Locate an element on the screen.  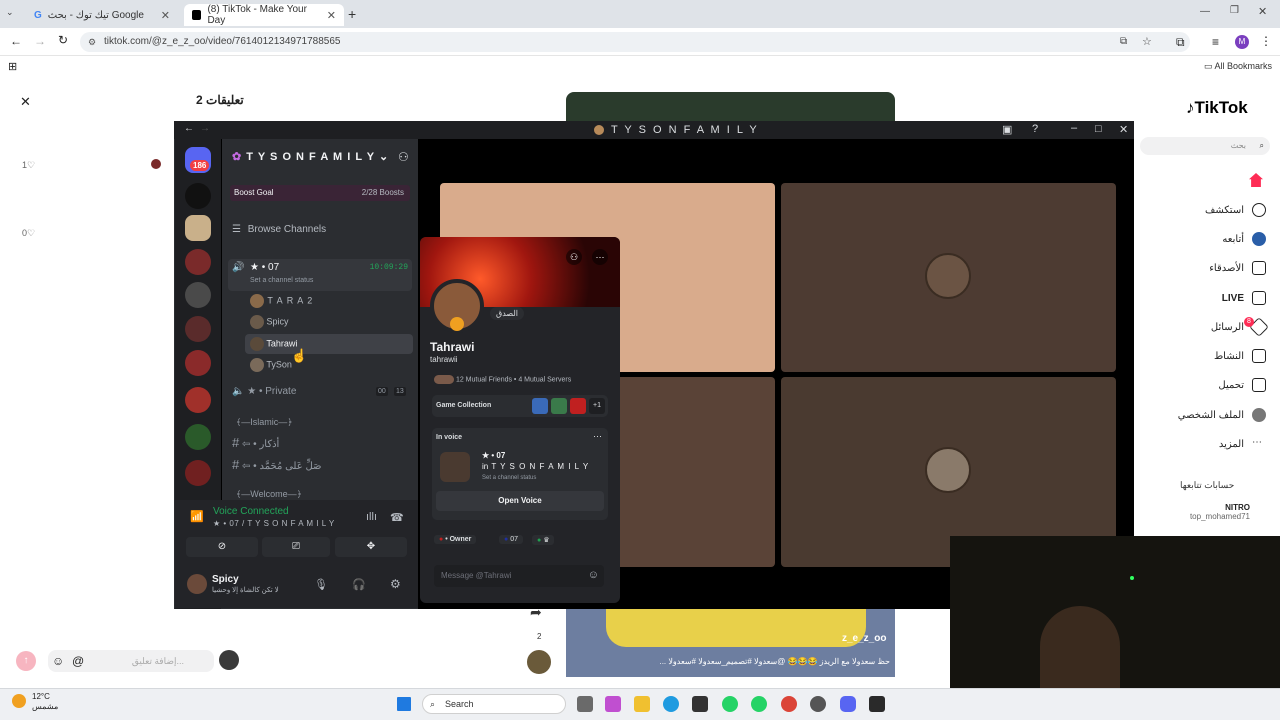
private-channel: 🔈 ★ • Private 00 13 is located at coordinates (322, 391).